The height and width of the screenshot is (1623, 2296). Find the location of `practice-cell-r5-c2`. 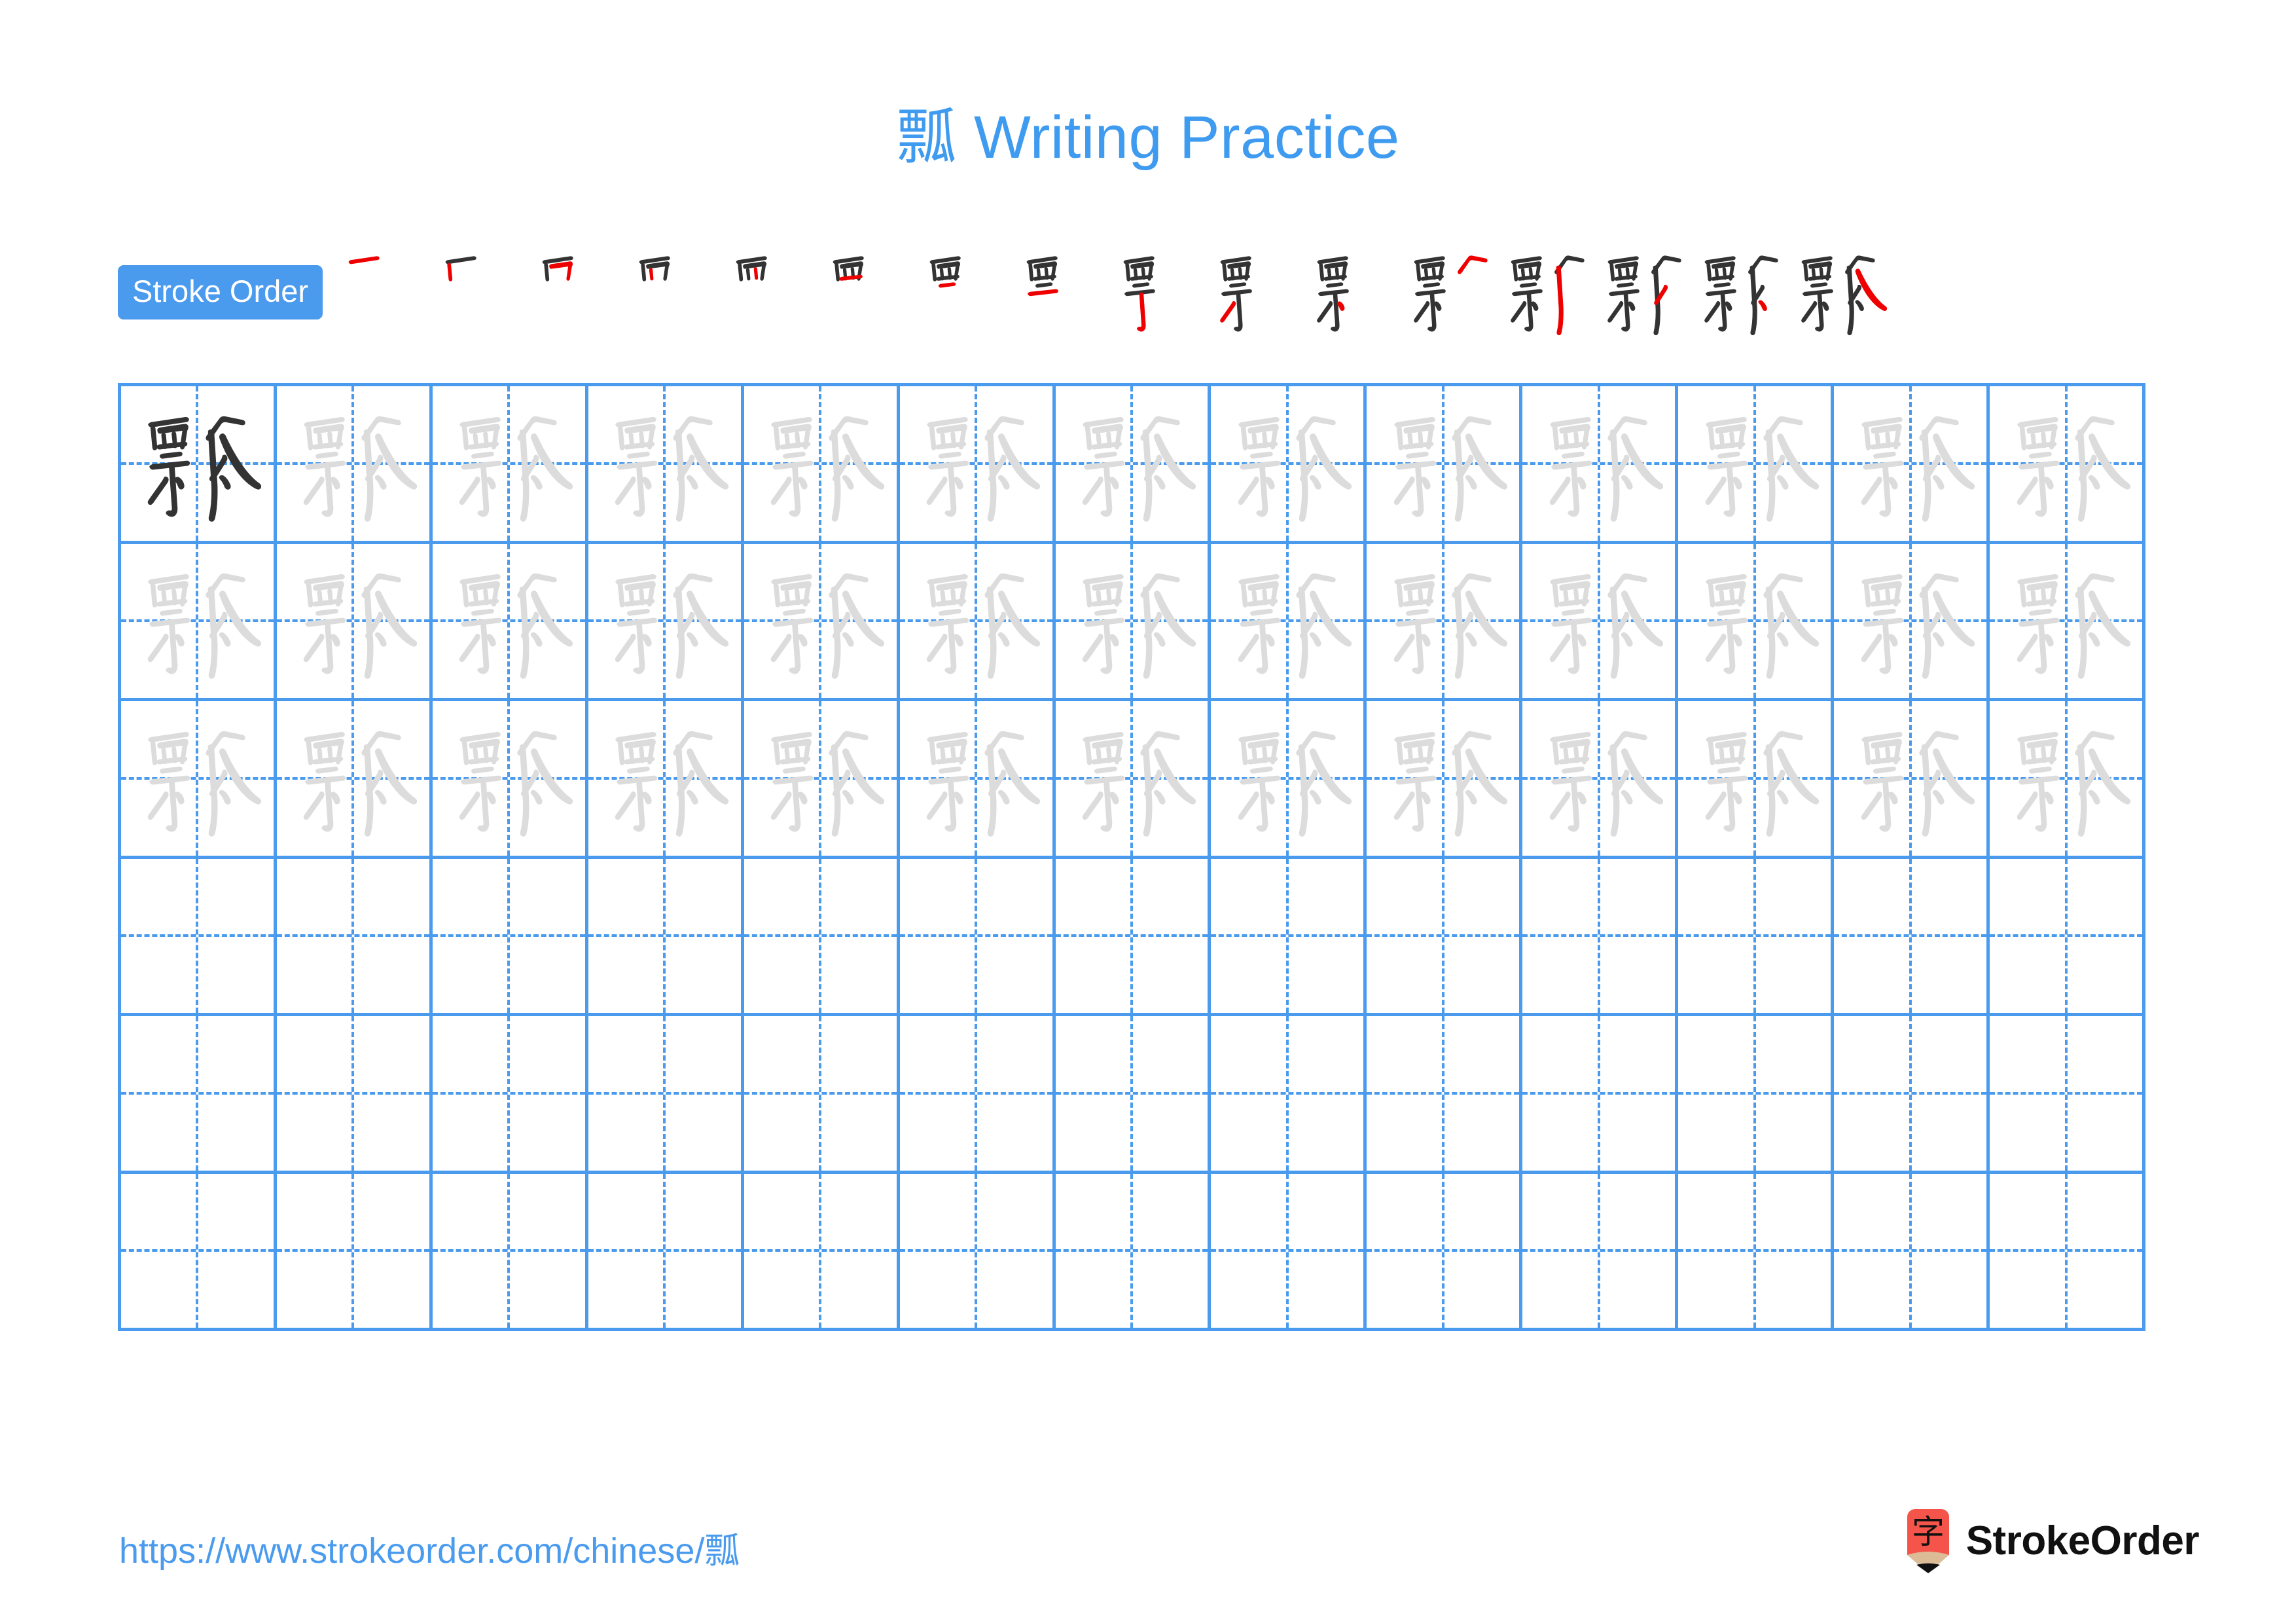

practice-cell-r5-c2 is located at coordinates (355, 1093).